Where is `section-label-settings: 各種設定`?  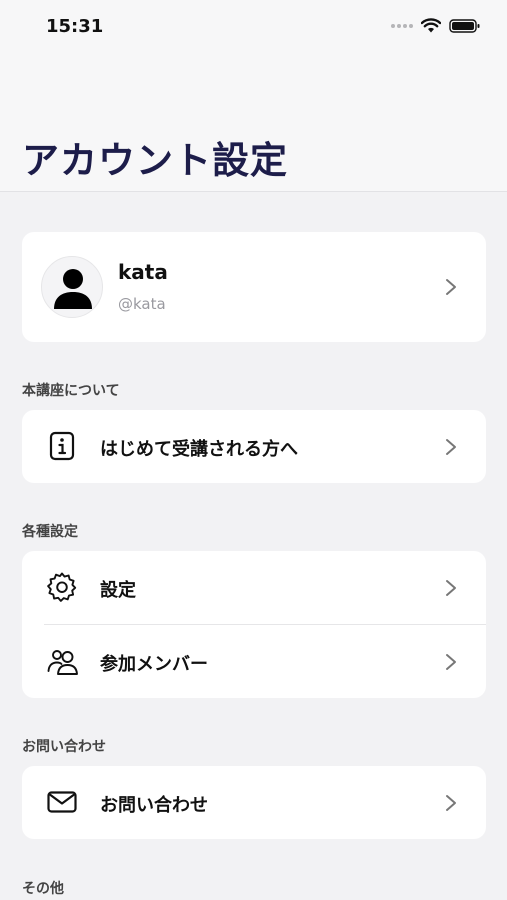 section-label-settings: 各種設定 is located at coordinates (50, 532).